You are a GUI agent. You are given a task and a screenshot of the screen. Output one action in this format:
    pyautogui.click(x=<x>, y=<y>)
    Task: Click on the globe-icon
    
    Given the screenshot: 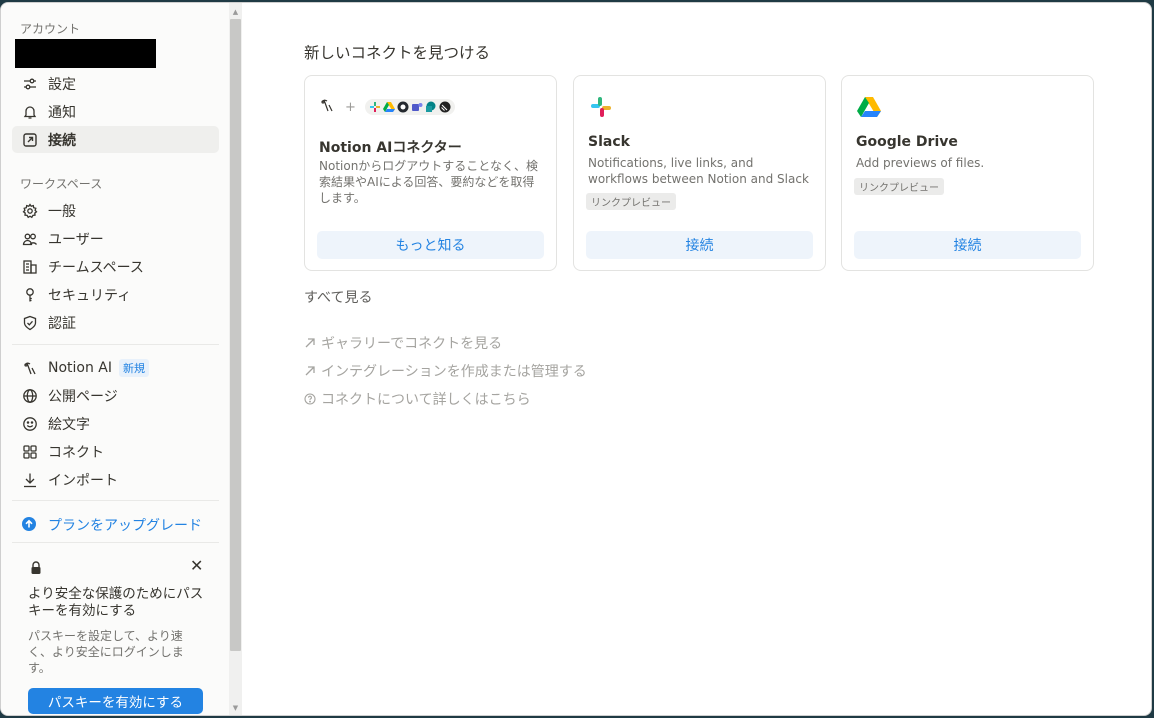 What is the action you would take?
    pyautogui.click(x=30, y=396)
    